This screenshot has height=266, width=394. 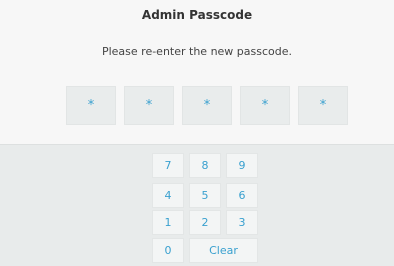 I want to click on instruction-text: Please re-enter the new passcode., so click(x=197, y=51).